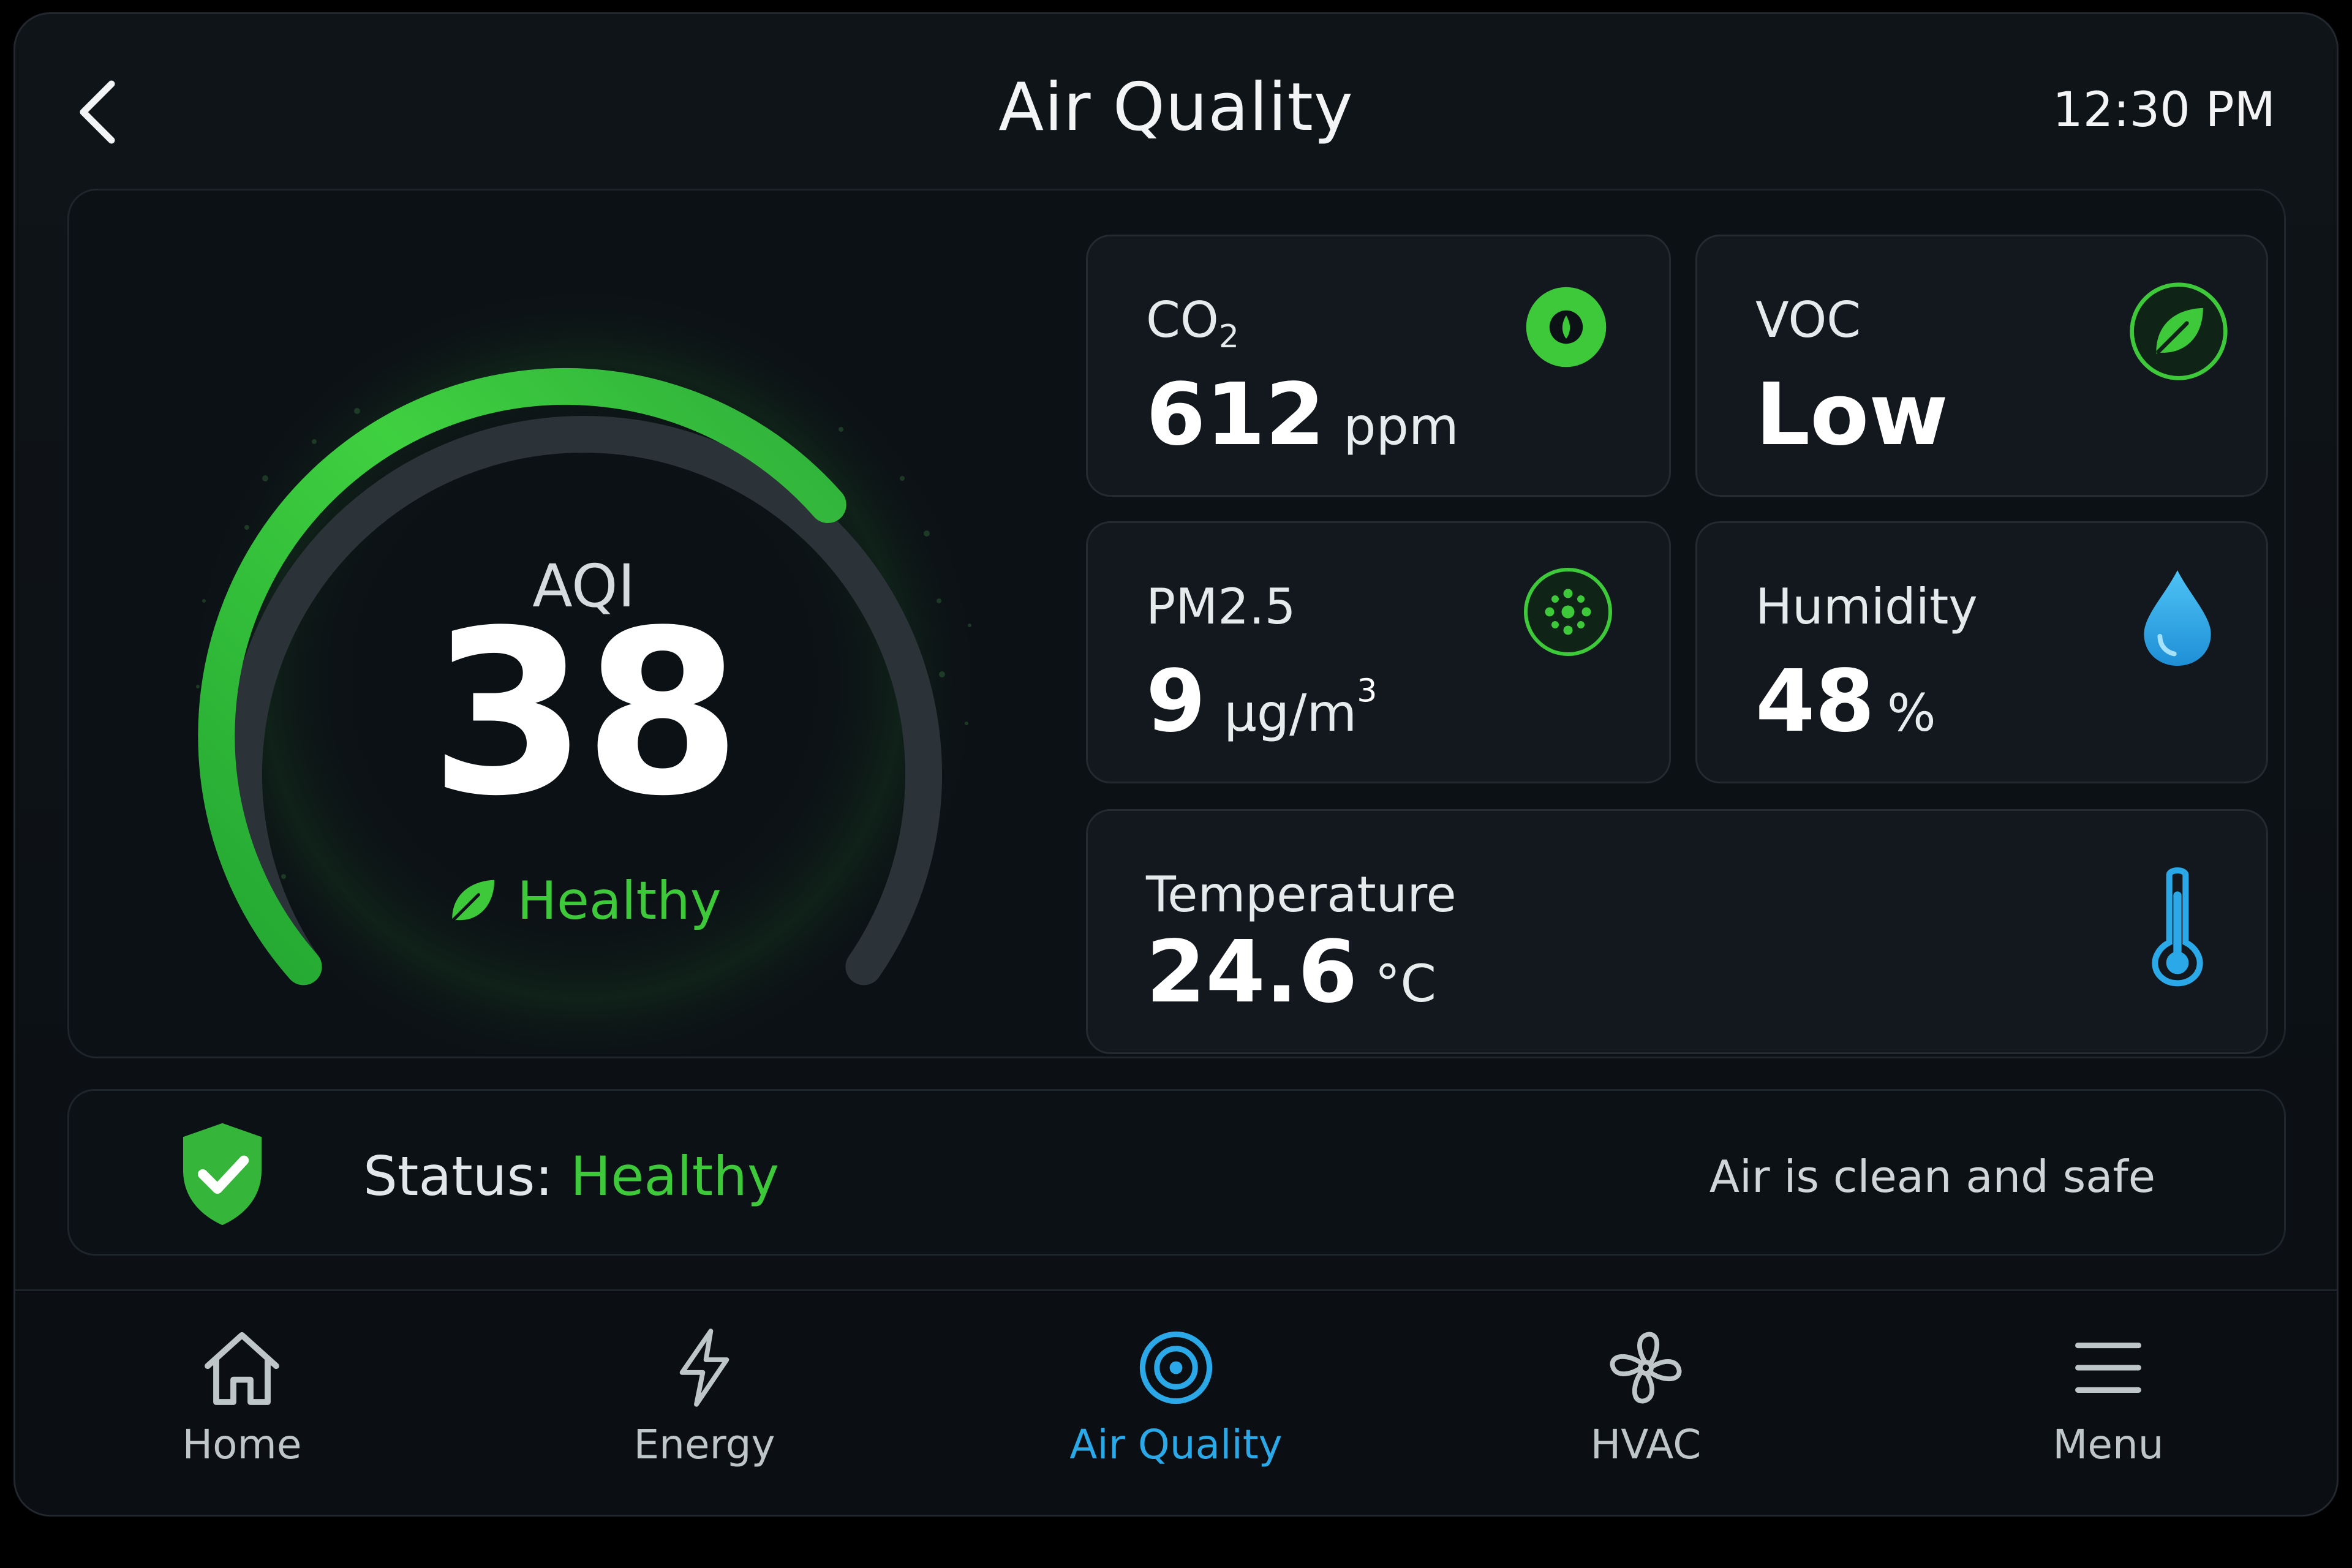  What do you see at coordinates (1302, 895) in the screenshot?
I see `temperature-label: Temperature` at bounding box center [1302, 895].